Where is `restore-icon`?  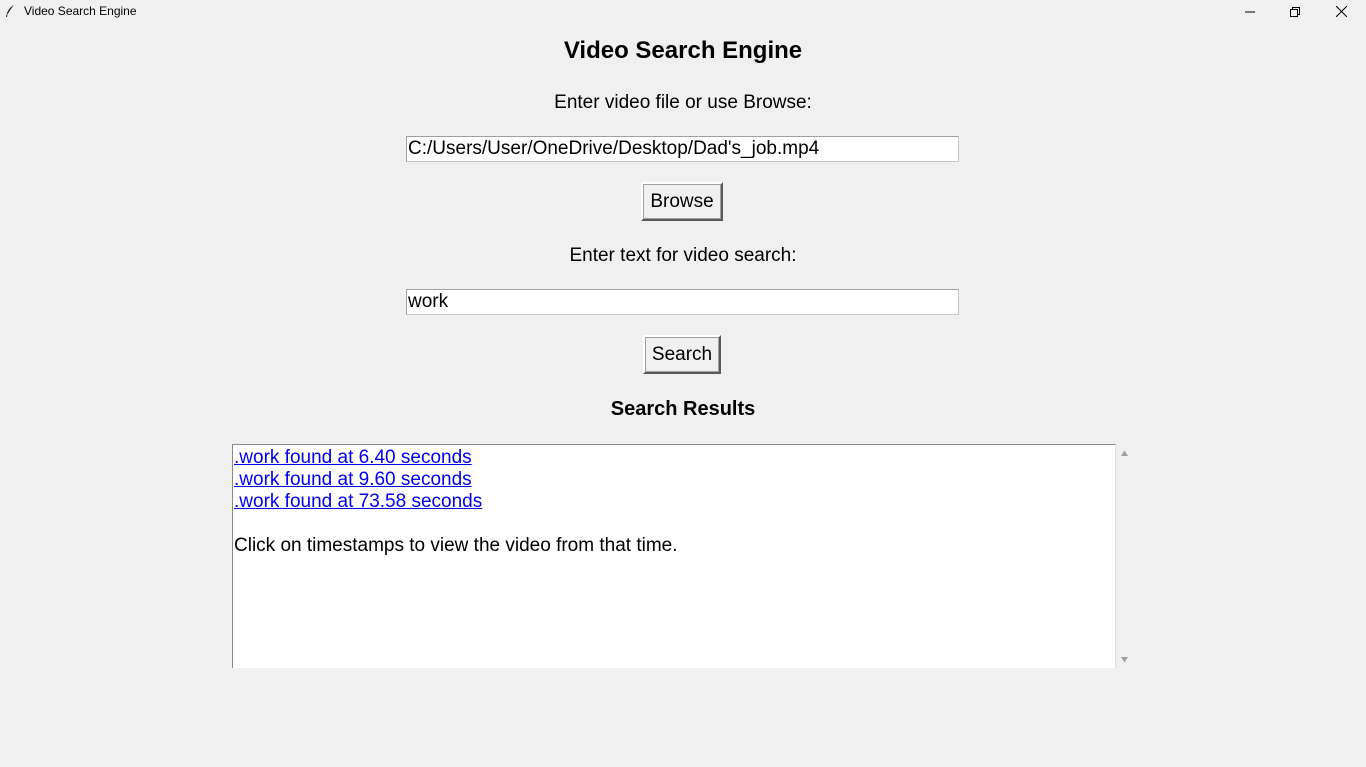 restore-icon is located at coordinates (1295, 11).